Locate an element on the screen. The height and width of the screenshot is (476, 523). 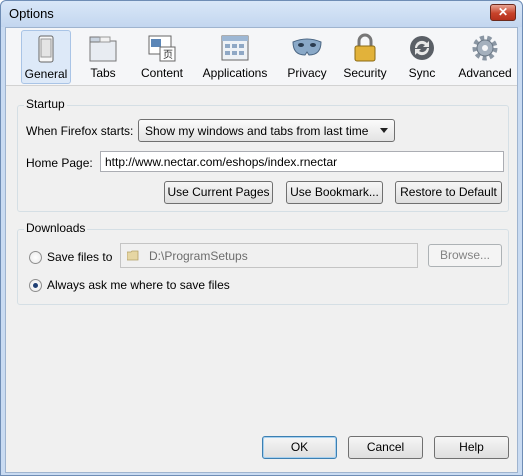
tab-tabs: Tabs is located at coordinates (103, 57).